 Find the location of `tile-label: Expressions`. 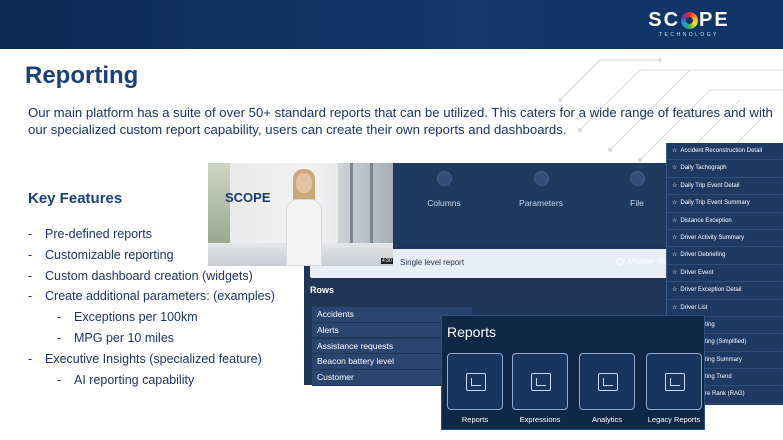

tile-label: Expressions is located at coordinates (540, 419).